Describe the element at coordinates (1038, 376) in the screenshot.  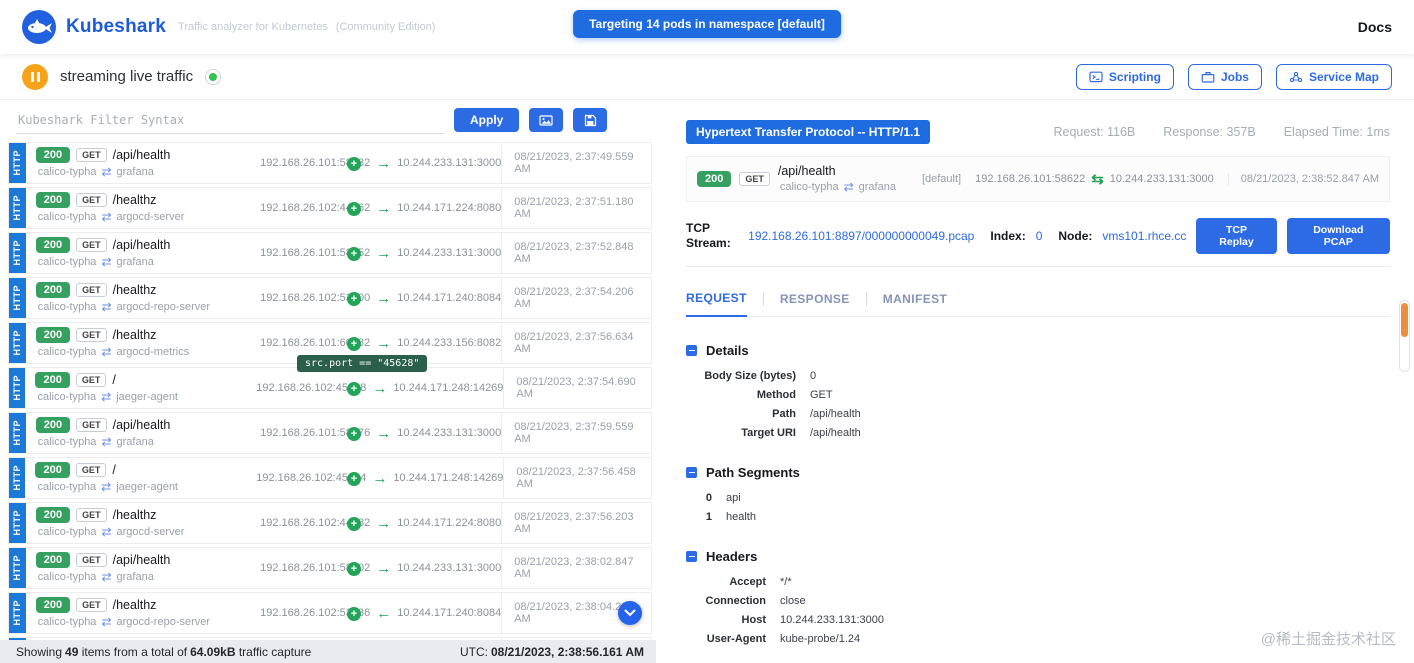
I see `detail-row: Body Size (bytes) 0` at that location.